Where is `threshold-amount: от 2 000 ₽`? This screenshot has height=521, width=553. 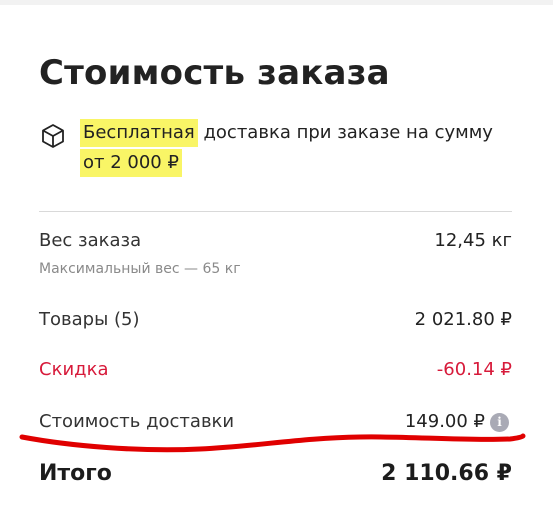
threshold-amount: от 2 000 ₽ is located at coordinates (131, 163).